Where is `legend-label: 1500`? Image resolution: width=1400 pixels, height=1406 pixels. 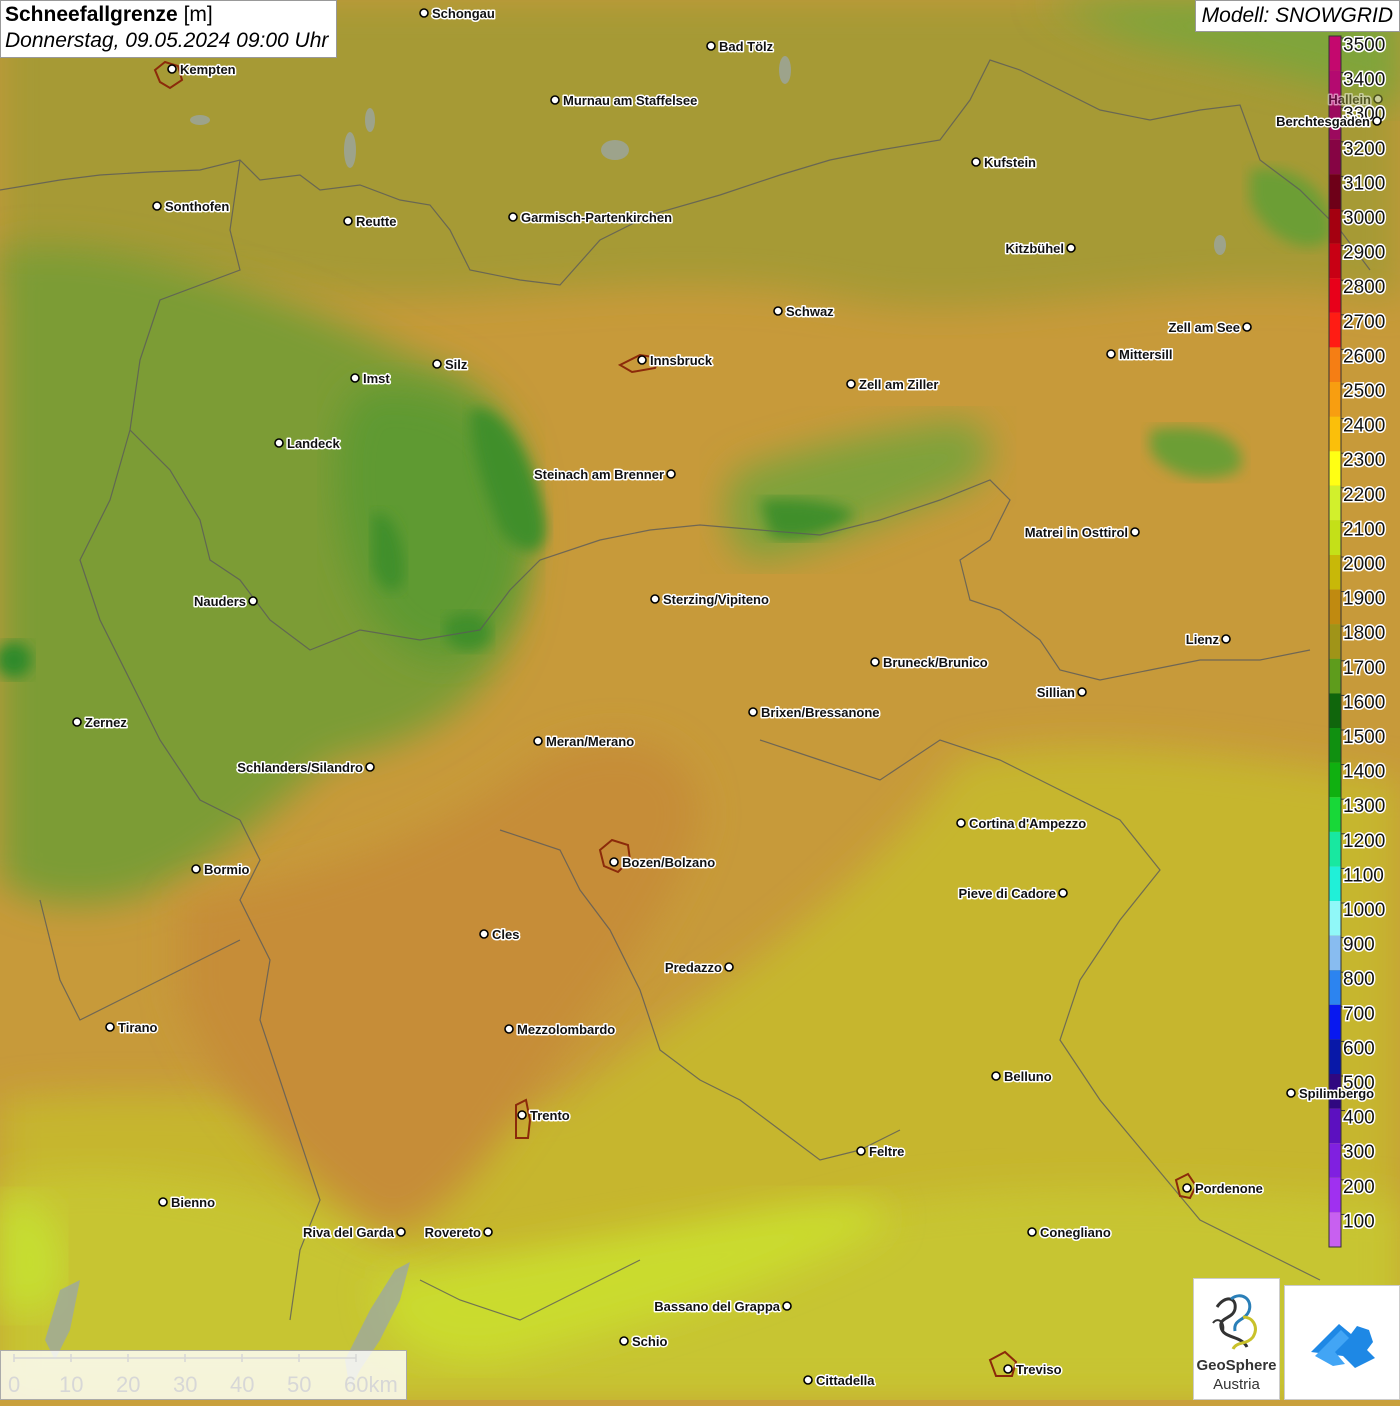 legend-label: 1500 is located at coordinates (1364, 737).